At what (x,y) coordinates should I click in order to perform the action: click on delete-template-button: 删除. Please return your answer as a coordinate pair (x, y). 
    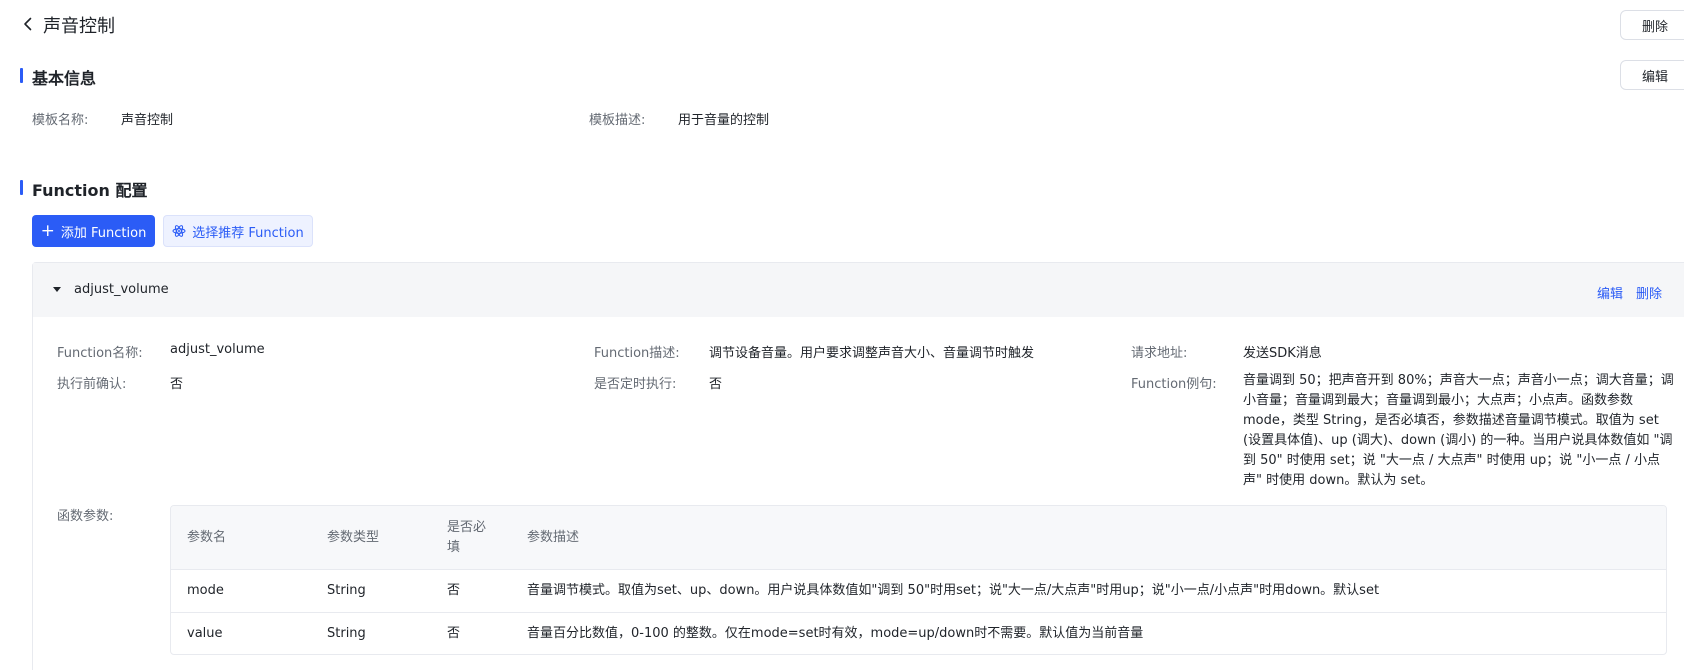
    Looking at the image, I should click on (1652, 25).